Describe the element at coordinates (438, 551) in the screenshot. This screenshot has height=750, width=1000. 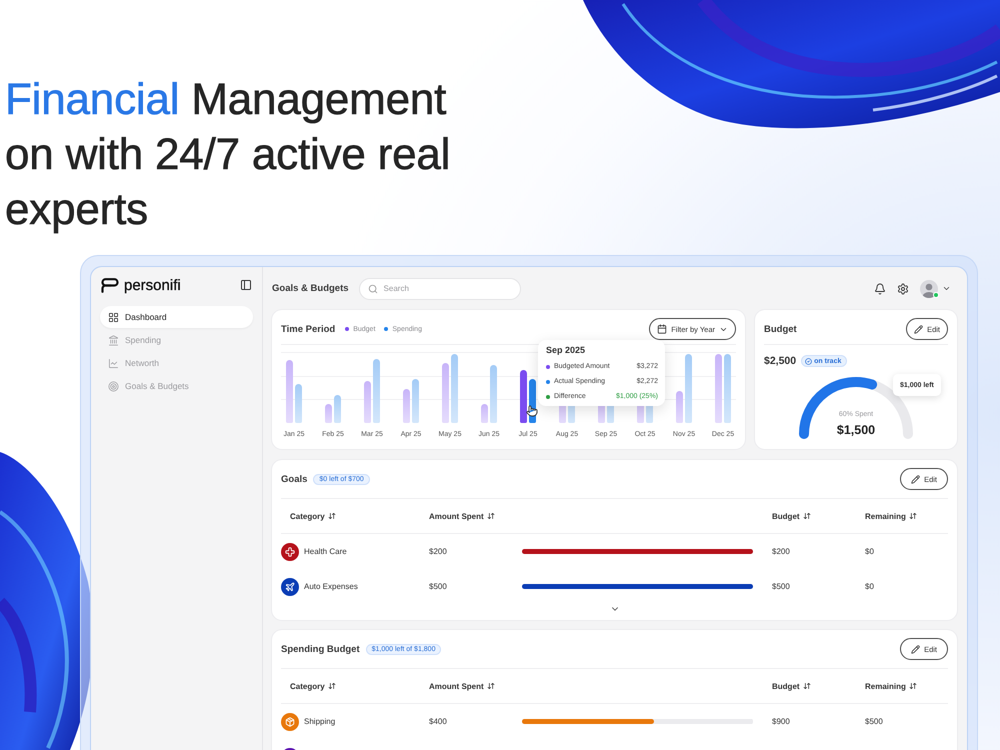
I see `amount-spent: $200` at that location.